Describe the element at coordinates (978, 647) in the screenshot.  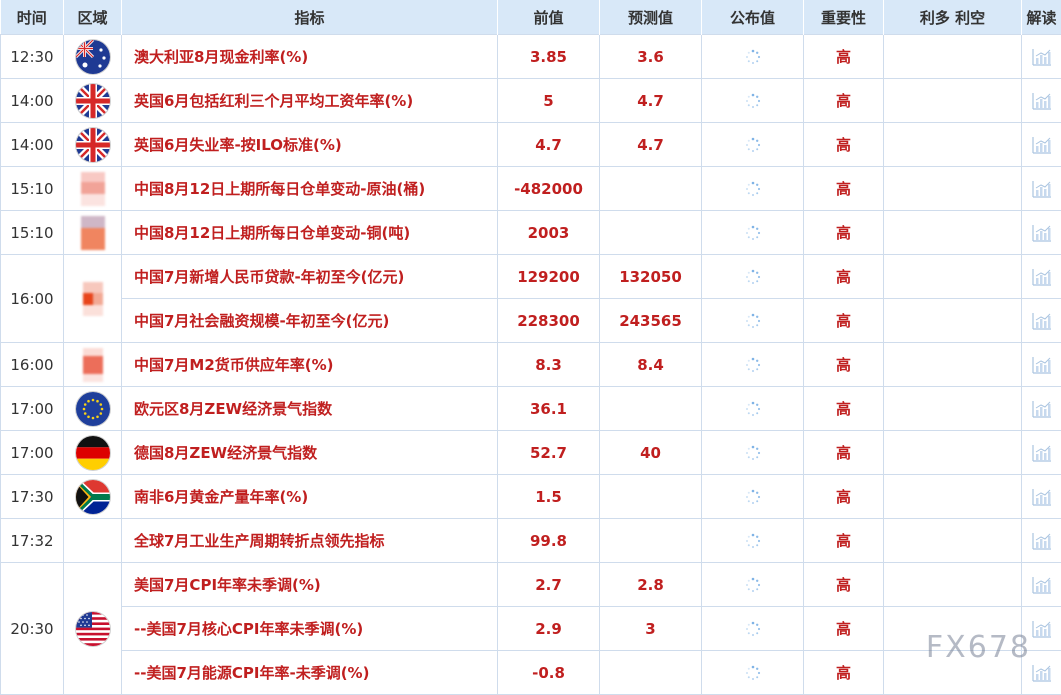
I see `watermark: FX678` at that location.